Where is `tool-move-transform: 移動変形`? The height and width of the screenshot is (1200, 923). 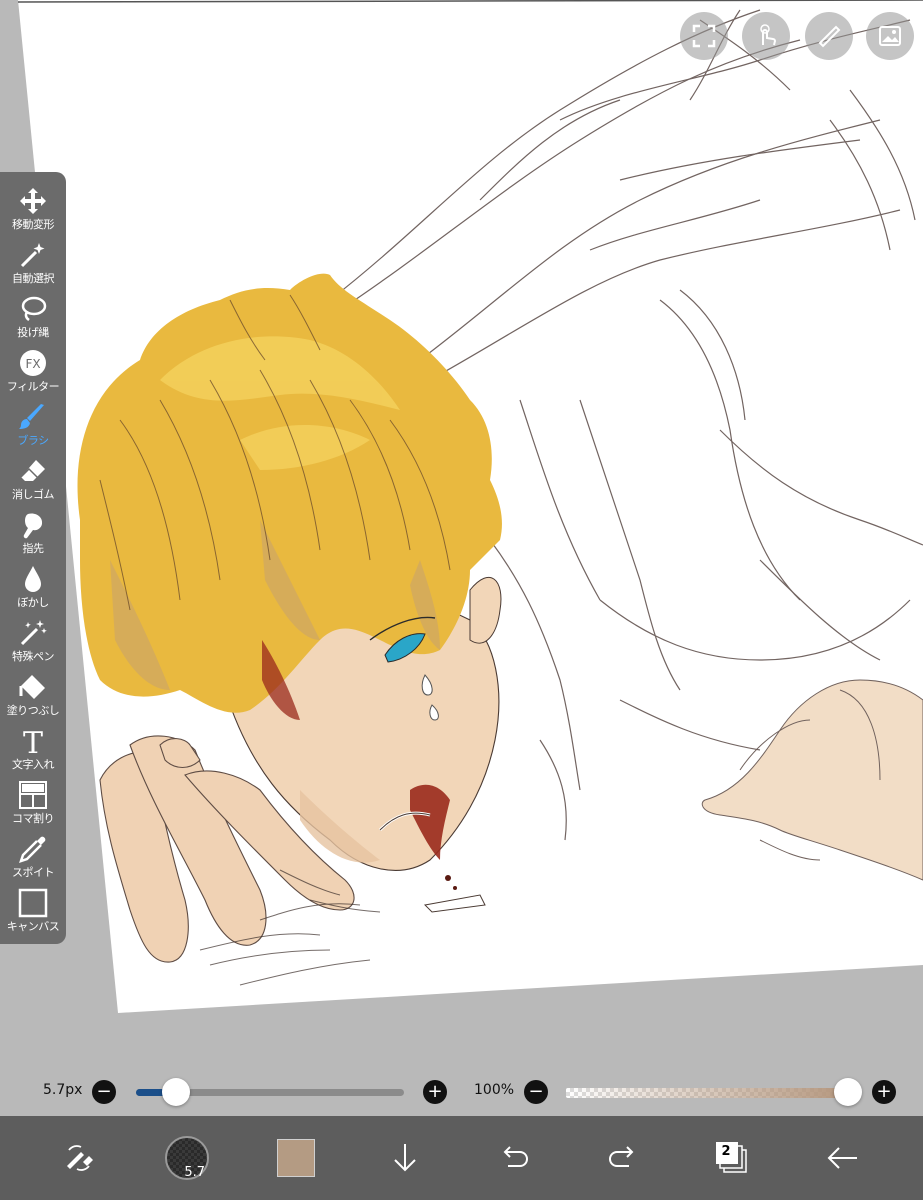 tool-move-transform: 移動変形 is located at coordinates (33, 211).